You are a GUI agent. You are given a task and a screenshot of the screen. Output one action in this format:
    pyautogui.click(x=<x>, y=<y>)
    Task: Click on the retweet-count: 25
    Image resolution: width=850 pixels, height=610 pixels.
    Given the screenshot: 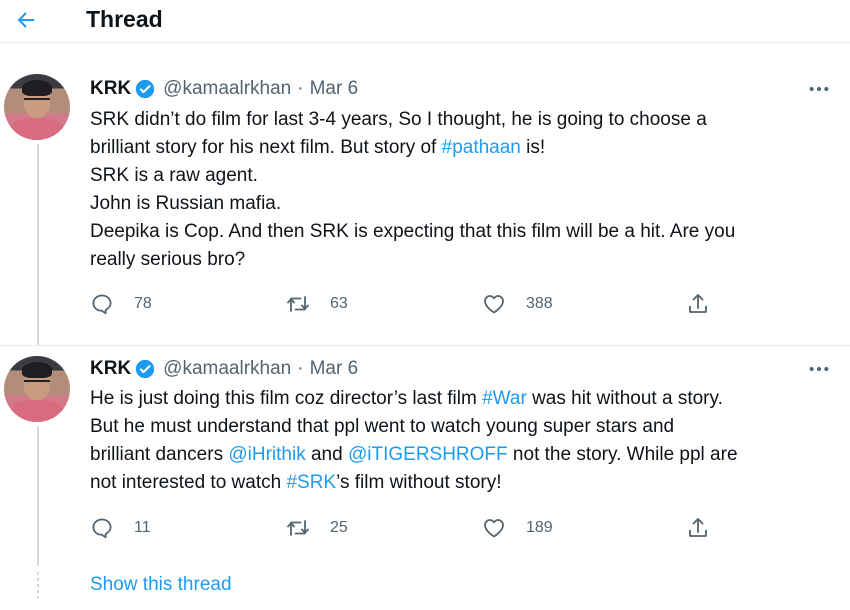 What is the action you would take?
    pyautogui.click(x=339, y=527)
    